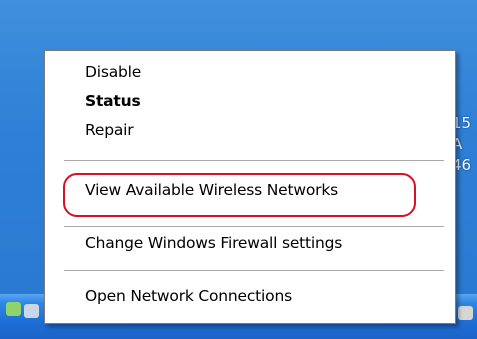  What do you see at coordinates (113, 72) in the screenshot?
I see `menu-item-disable: Disable` at bounding box center [113, 72].